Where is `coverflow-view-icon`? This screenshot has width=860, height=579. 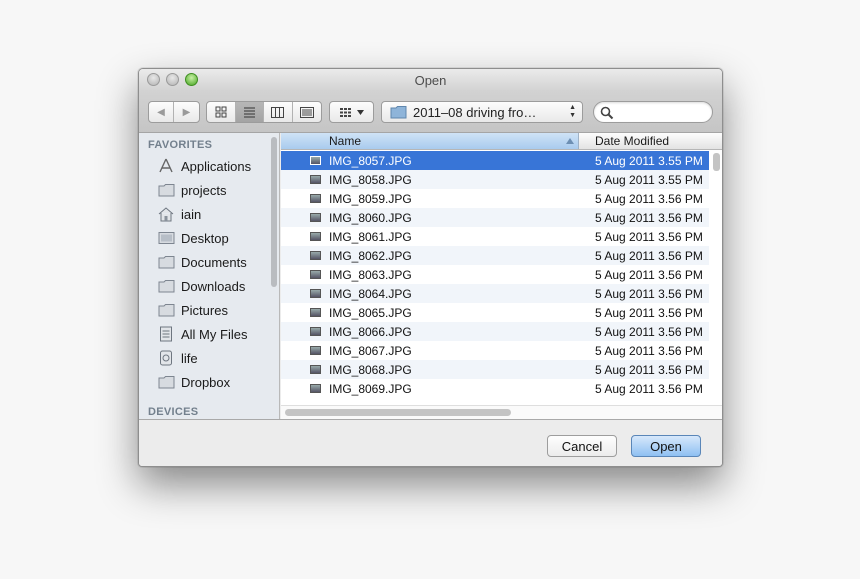 coverflow-view-icon is located at coordinates (306, 112).